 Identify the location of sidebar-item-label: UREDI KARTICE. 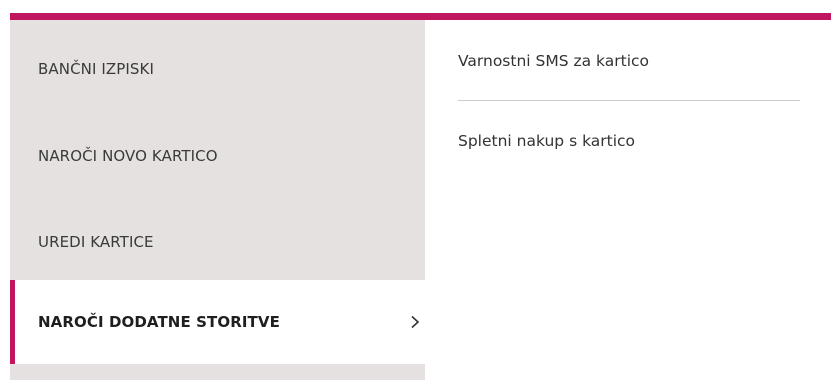
(96, 242).